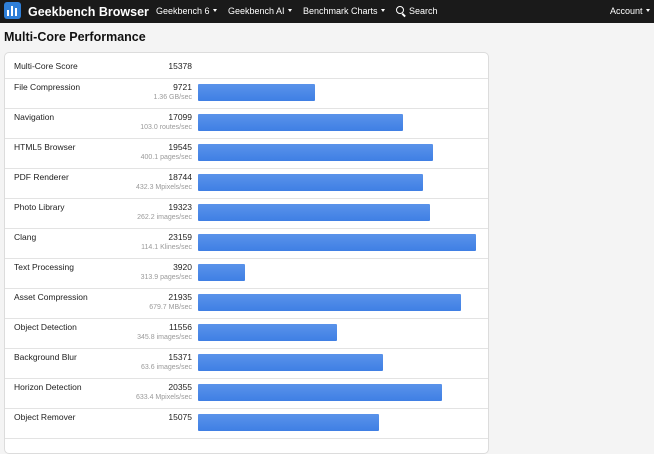 This screenshot has width=654, height=454. What do you see at coordinates (340, 11) in the screenshot?
I see `nav-item-label: Benchmark Charts` at bounding box center [340, 11].